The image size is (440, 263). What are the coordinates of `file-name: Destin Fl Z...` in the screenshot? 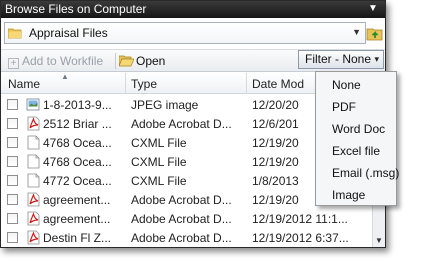 It's located at (77, 238).